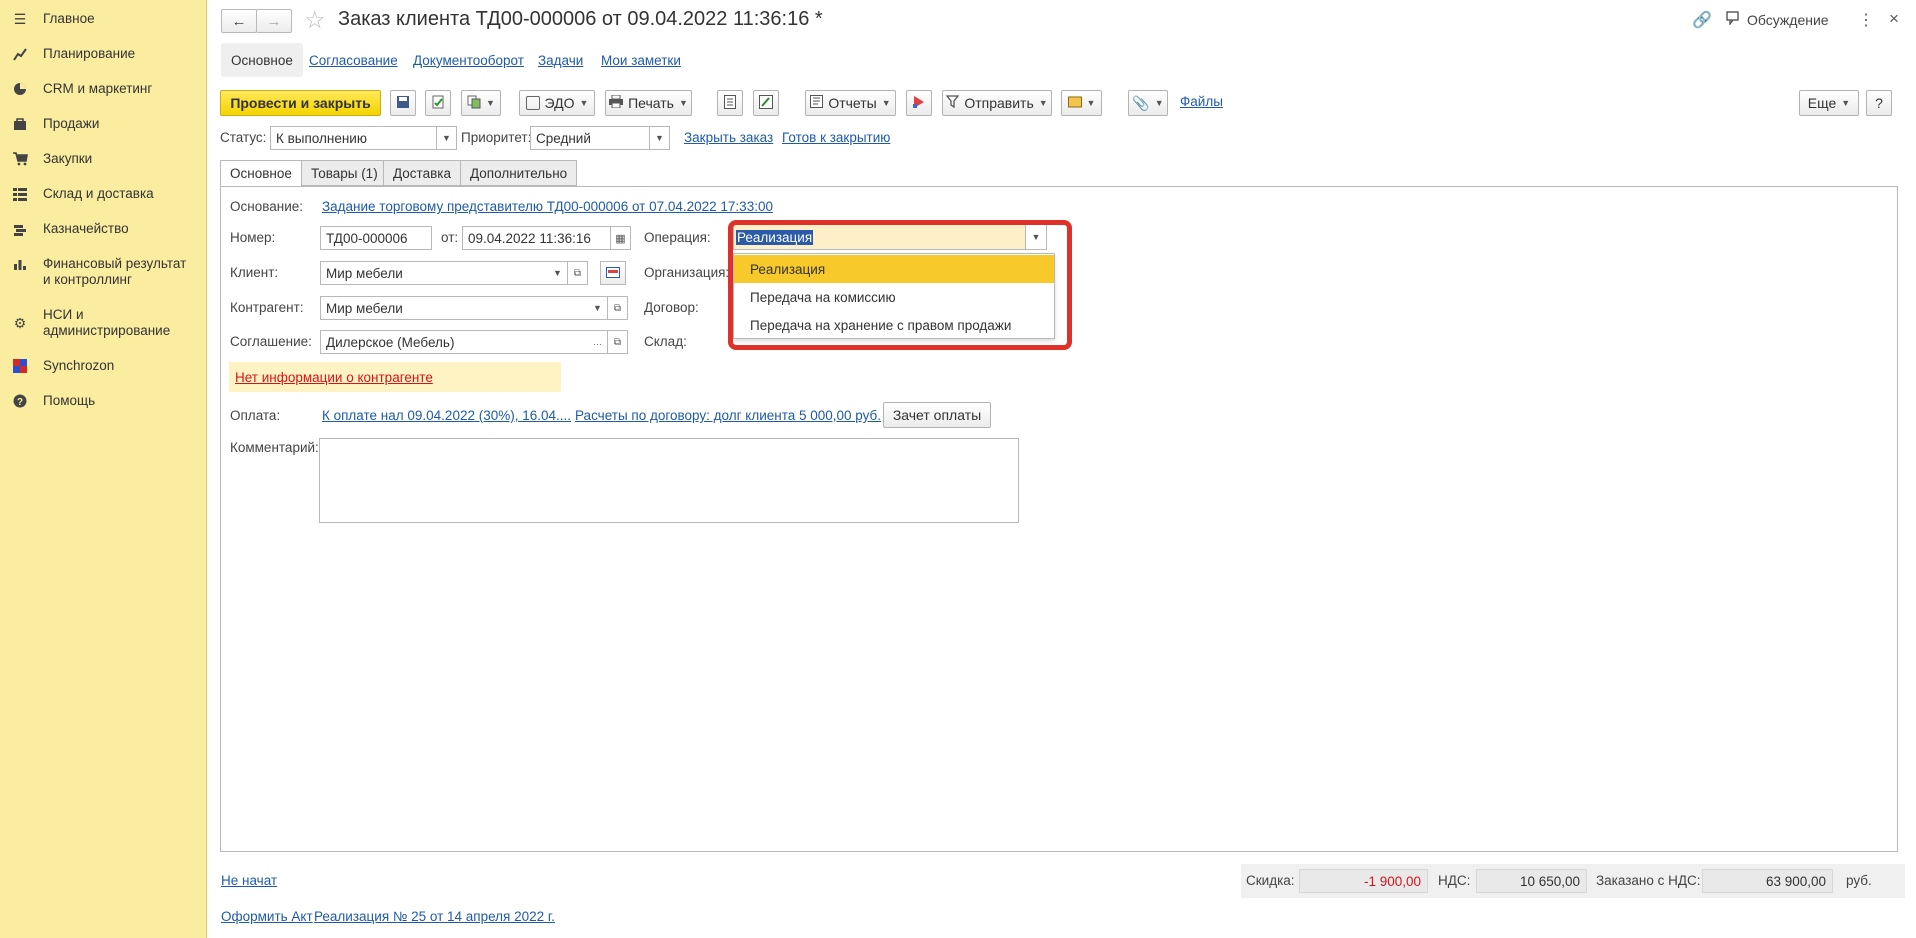  Describe the element at coordinates (560, 60) in the screenshot. I see `tab-tasks: Задачи` at that location.